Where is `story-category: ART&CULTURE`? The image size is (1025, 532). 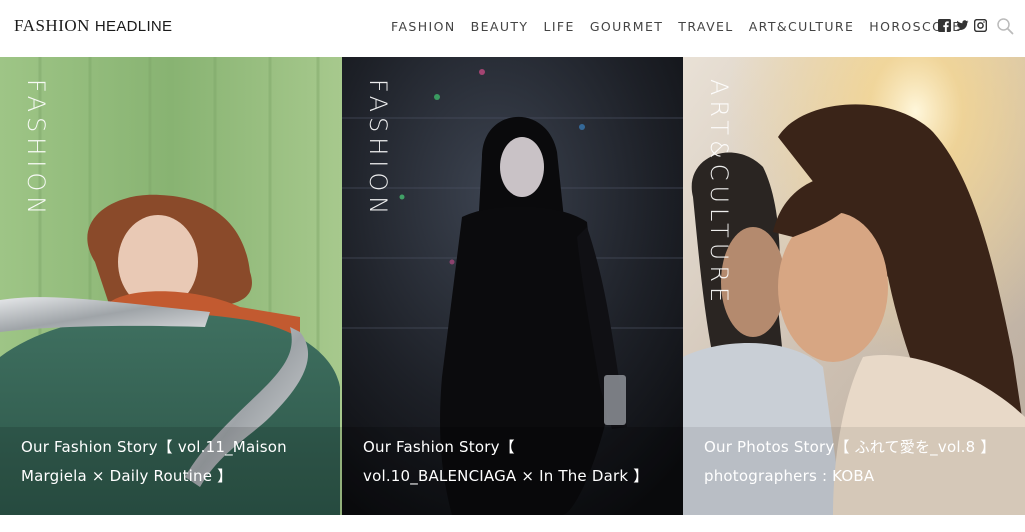
story-category: ART&CULTURE is located at coordinates (719, 193).